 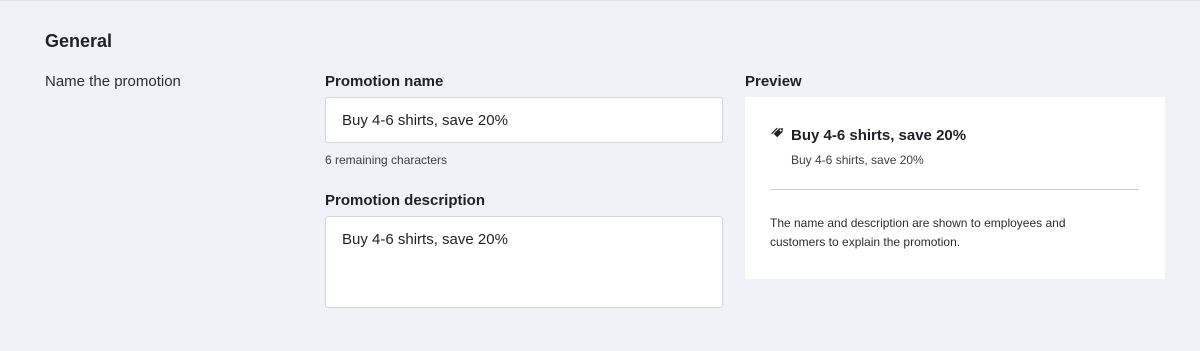 I want to click on preview-title: Buy 4-6 shirts, save 20%, so click(x=879, y=135).